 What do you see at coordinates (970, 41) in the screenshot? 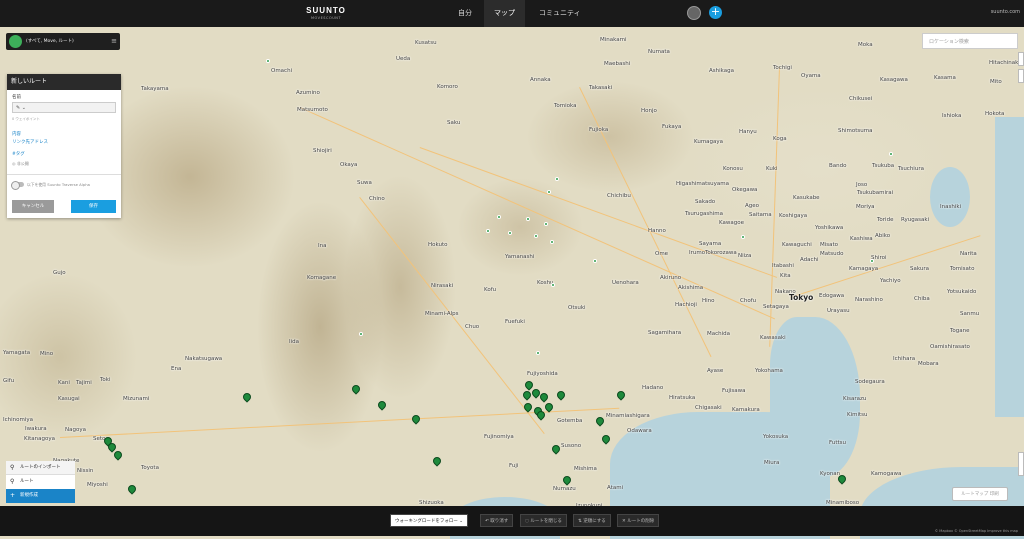
I see `location-search-input: ロケーション検索` at bounding box center [970, 41].